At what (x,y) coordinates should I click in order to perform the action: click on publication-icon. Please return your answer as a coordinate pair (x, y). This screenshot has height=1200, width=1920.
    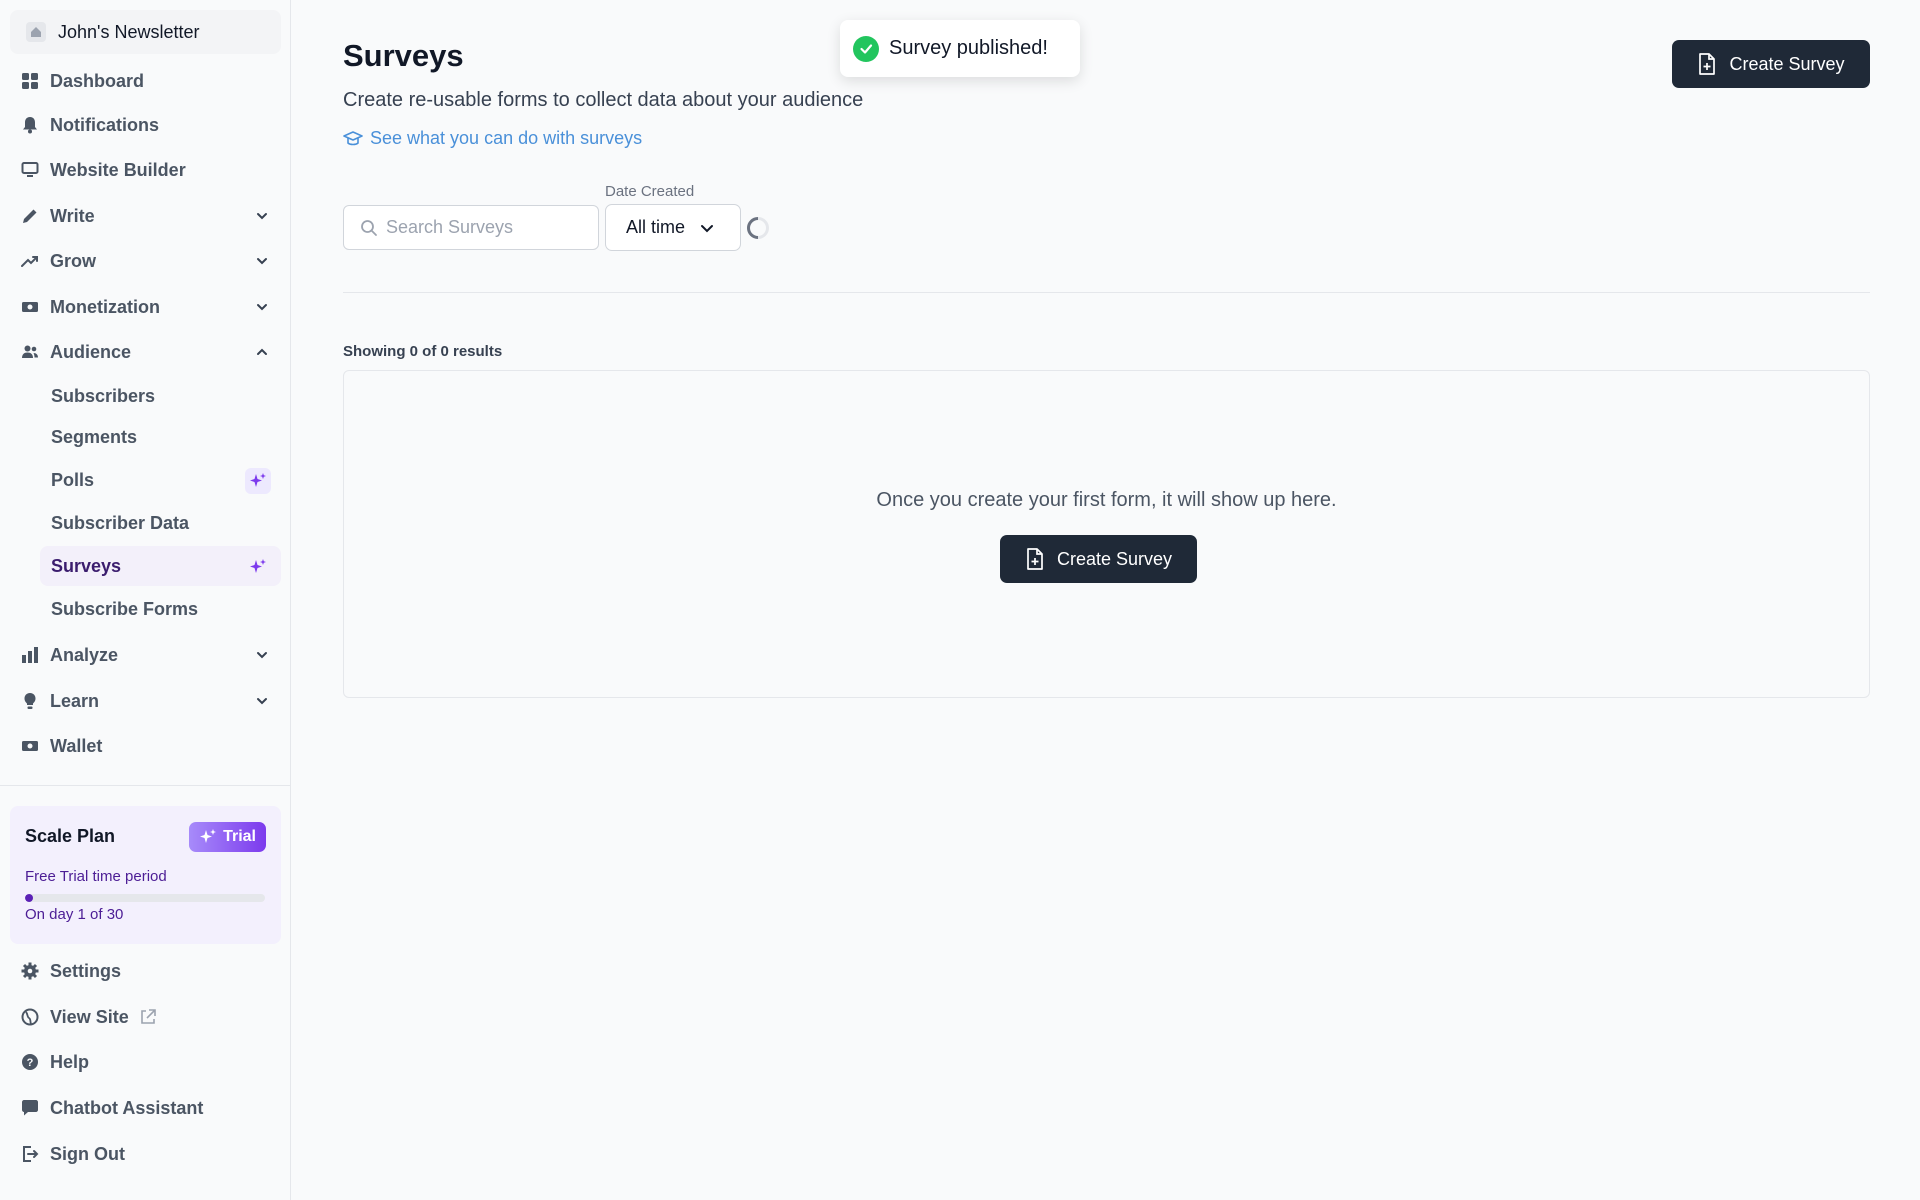
    Looking at the image, I should click on (36, 32).